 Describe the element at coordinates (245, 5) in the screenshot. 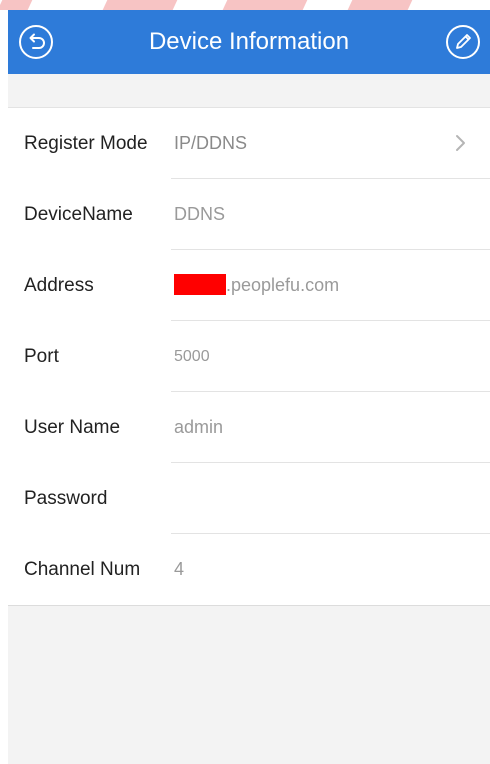

I see `status-bar-strip` at that location.